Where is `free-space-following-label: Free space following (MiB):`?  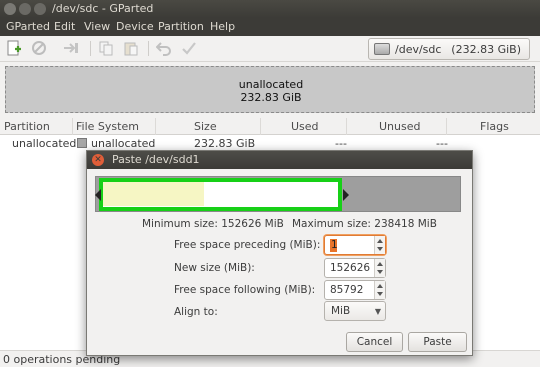
free-space-following-label: Free space following (MiB): is located at coordinates (245, 290).